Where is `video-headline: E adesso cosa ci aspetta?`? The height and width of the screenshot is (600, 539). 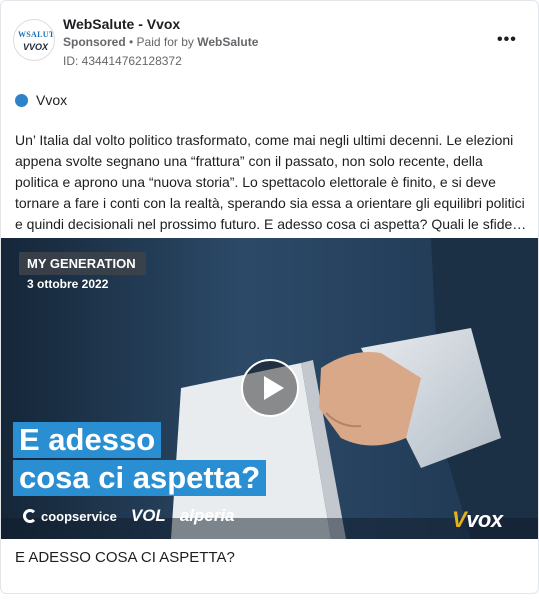
video-headline: E adesso cosa ci aspetta? is located at coordinates (140, 460).